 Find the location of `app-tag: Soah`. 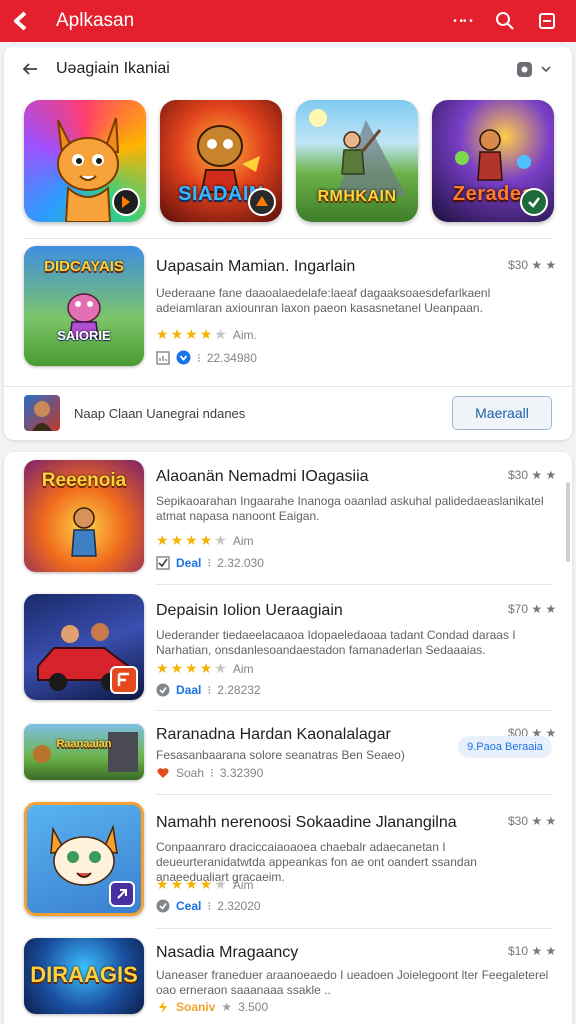

app-tag: Soah is located at coordinates (190, 773).